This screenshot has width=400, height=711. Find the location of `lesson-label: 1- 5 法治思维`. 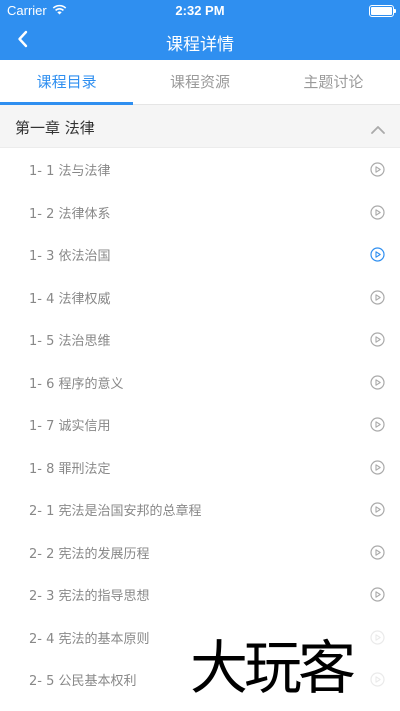

lesson-label: 1- 5 法治思维 is located at coordinates (70, 341).